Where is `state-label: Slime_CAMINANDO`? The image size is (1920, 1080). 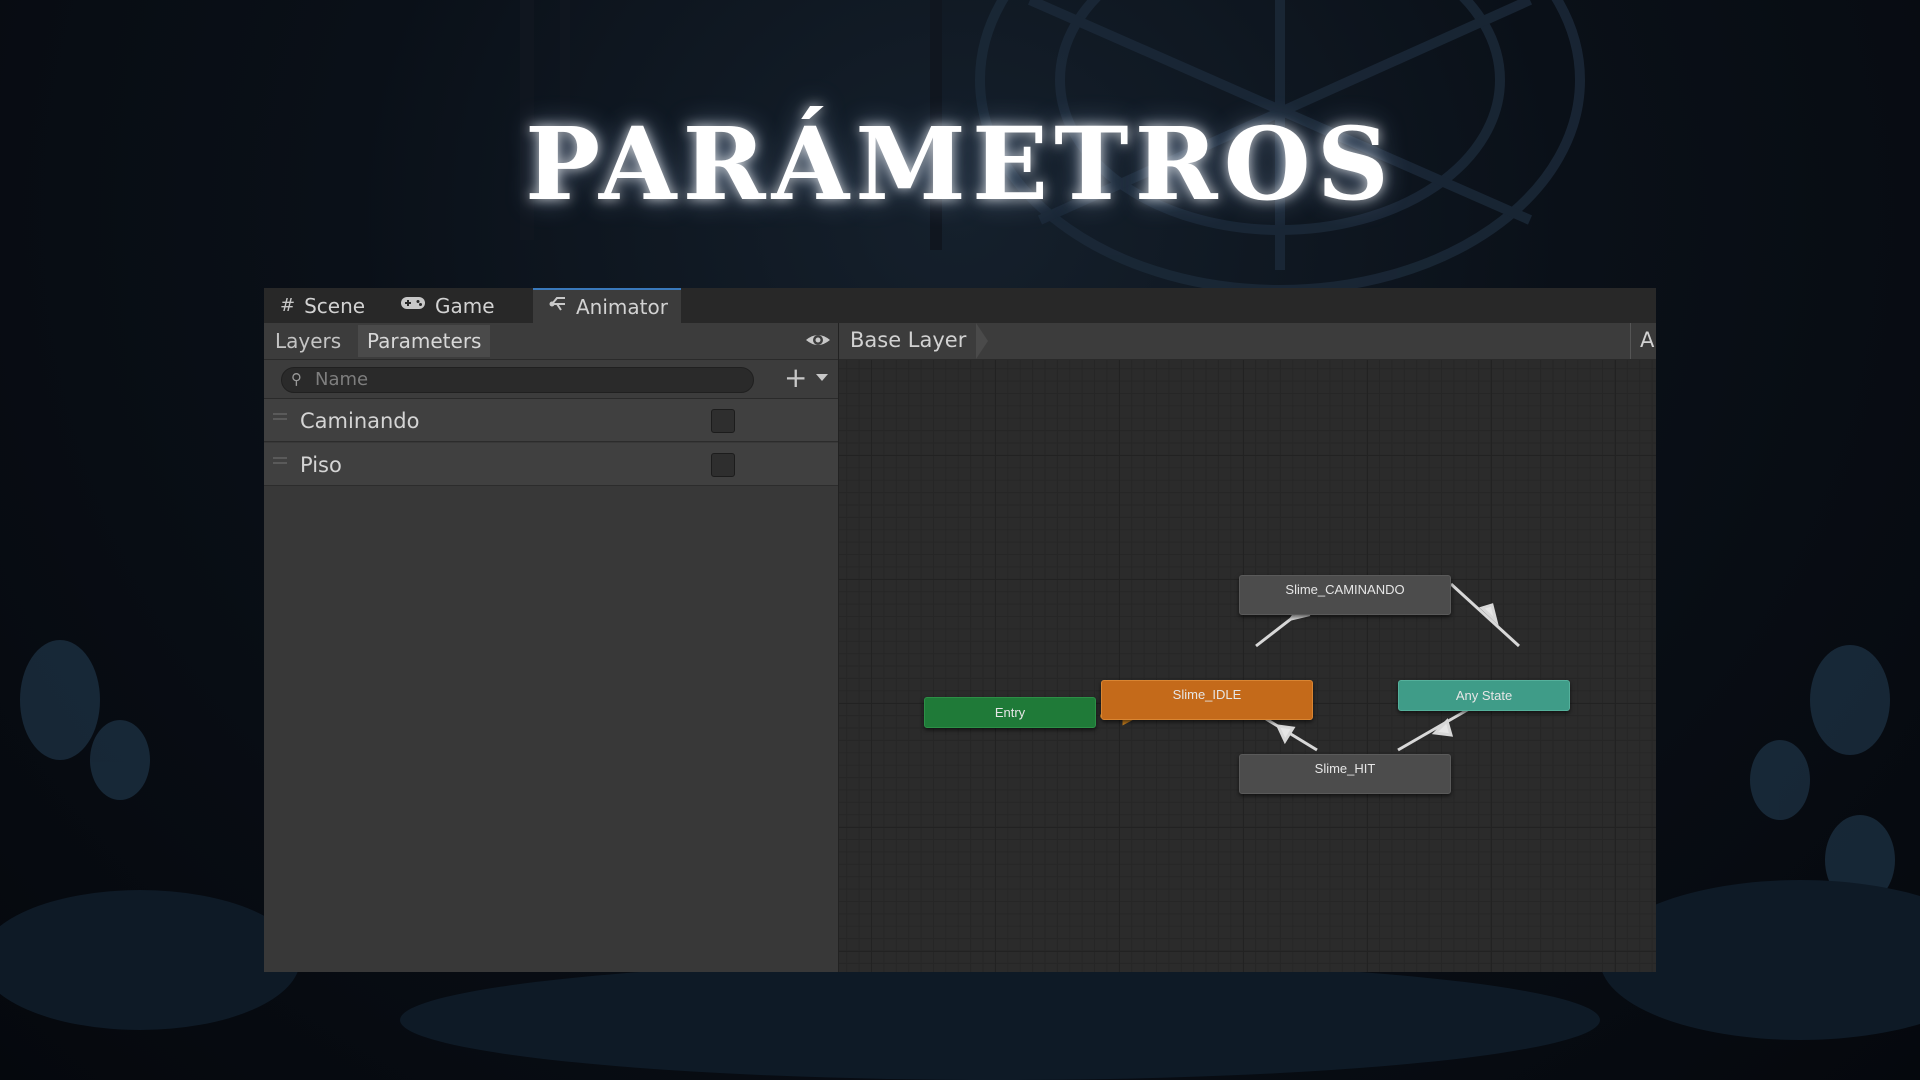 state-label: Slime_CAMINANDO is located at coordinates (1345, 589).